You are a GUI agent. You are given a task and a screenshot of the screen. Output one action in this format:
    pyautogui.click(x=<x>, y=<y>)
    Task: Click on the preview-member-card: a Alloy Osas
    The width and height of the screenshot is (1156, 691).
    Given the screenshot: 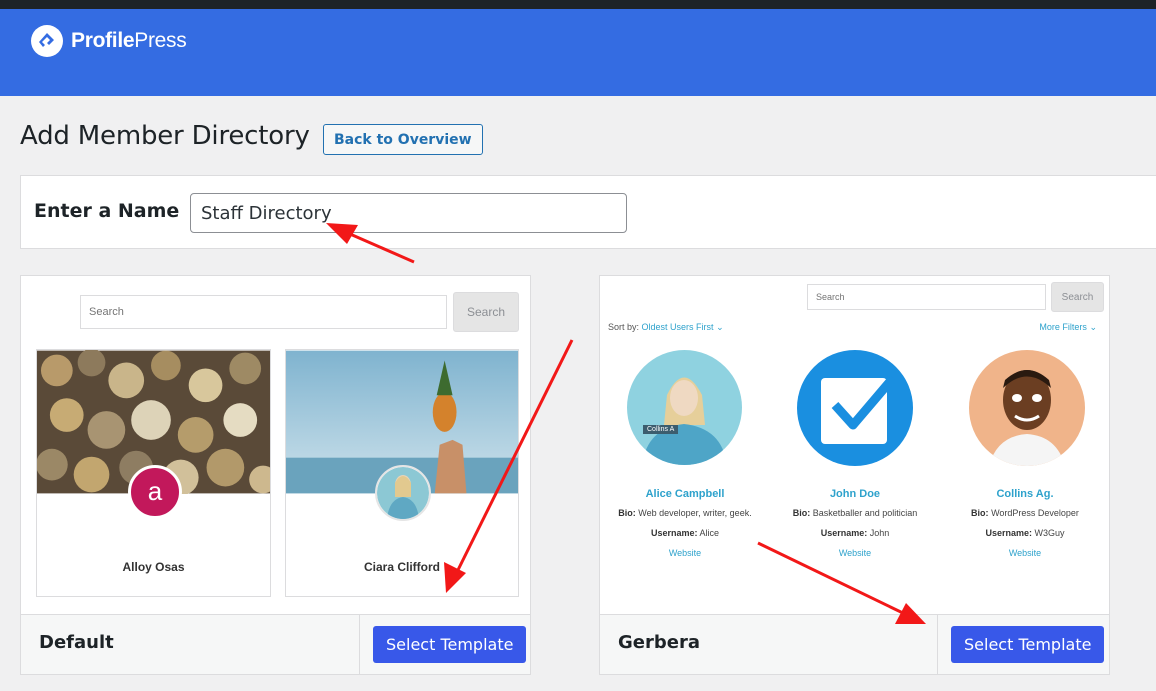 What is the action you would take?
    pyautogui.click(x=153, y=473)
    